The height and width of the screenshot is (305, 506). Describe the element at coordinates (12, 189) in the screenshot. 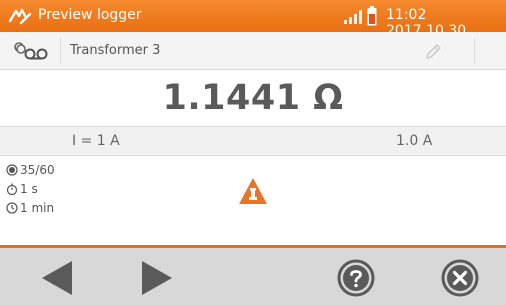

I see `stopwatch-icon` at that location.